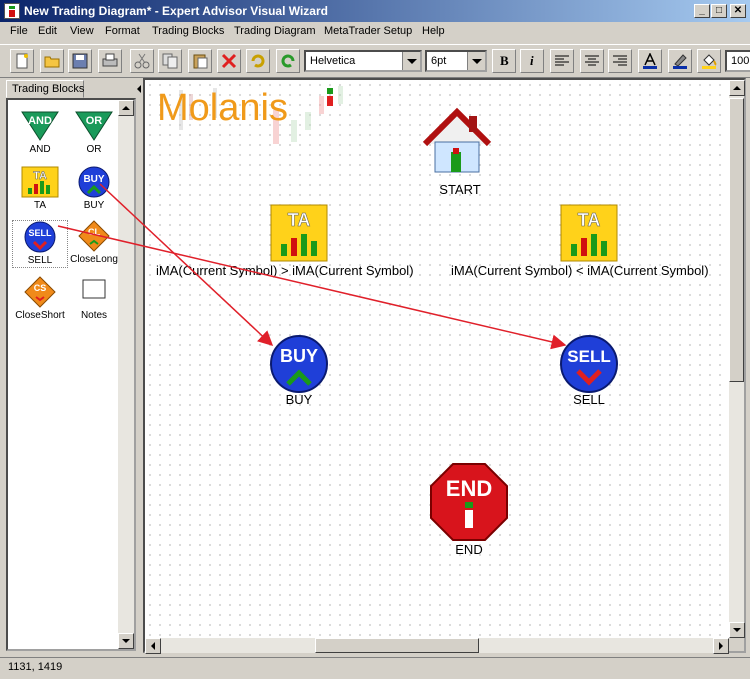  I want to click on tab-trading-blocks: Trading Blocks, so click(45, 89).